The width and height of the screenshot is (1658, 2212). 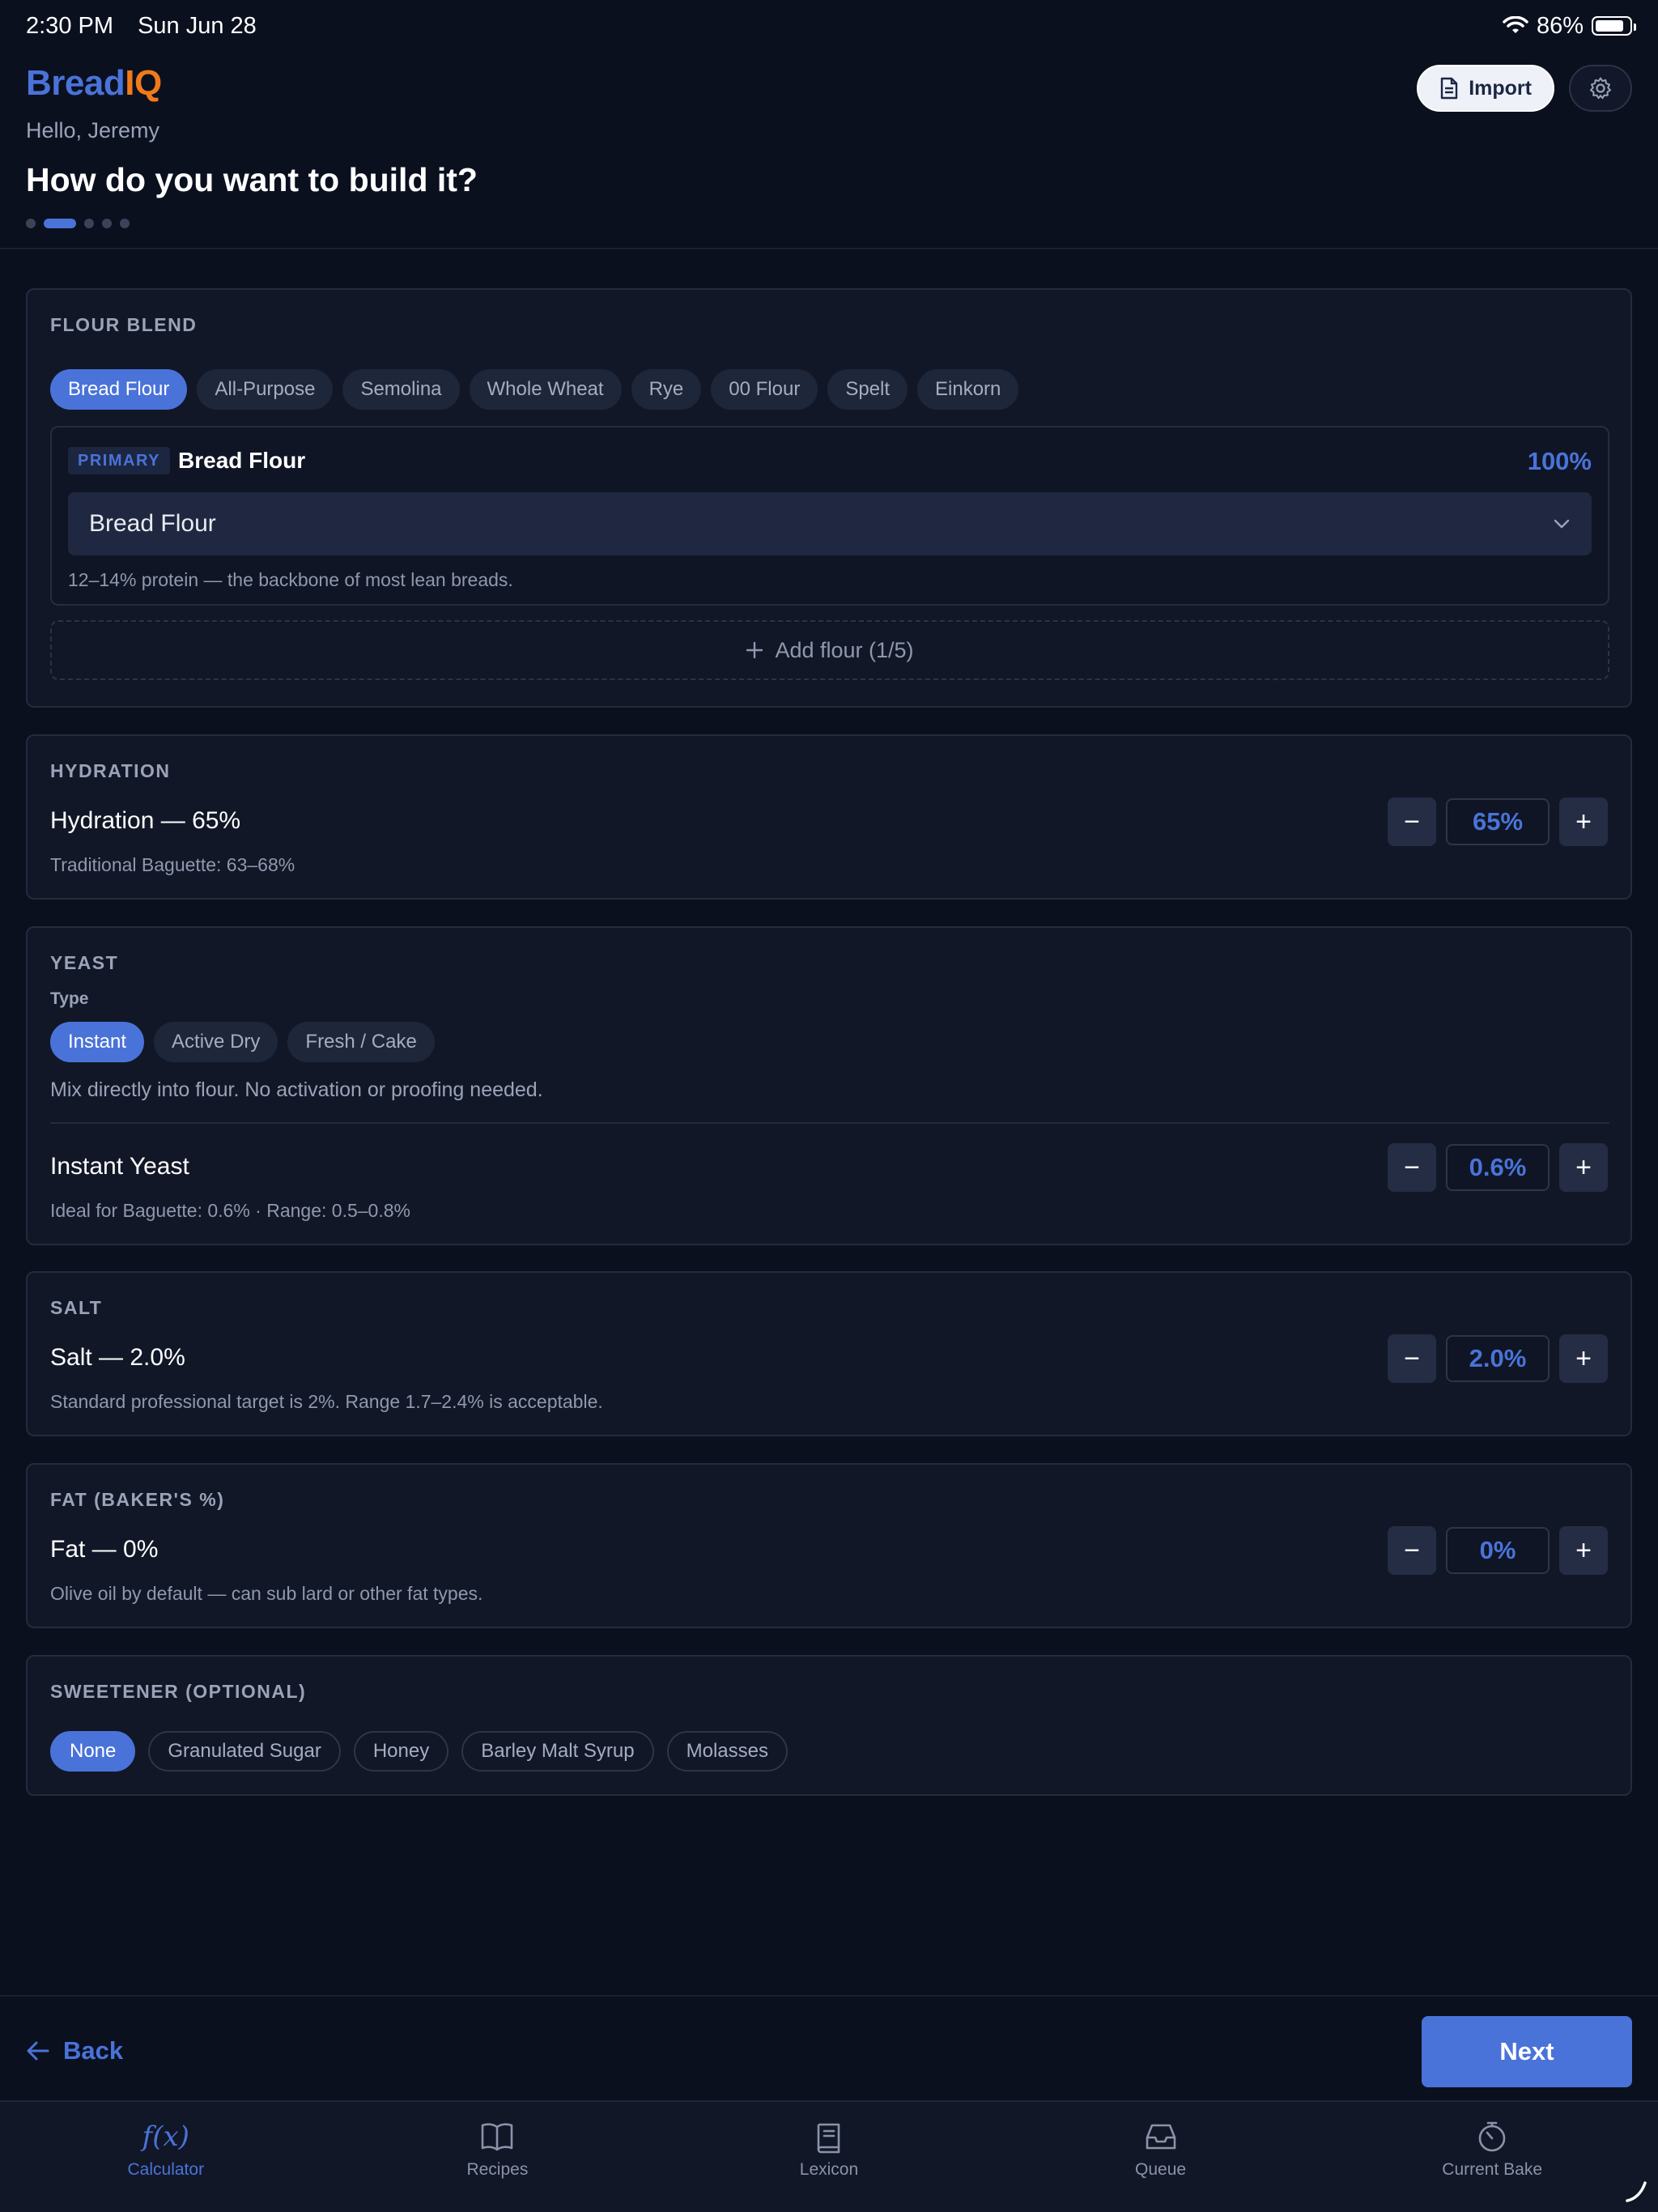 I want to click on next-button: Next, so click(x=1527, y=2051).